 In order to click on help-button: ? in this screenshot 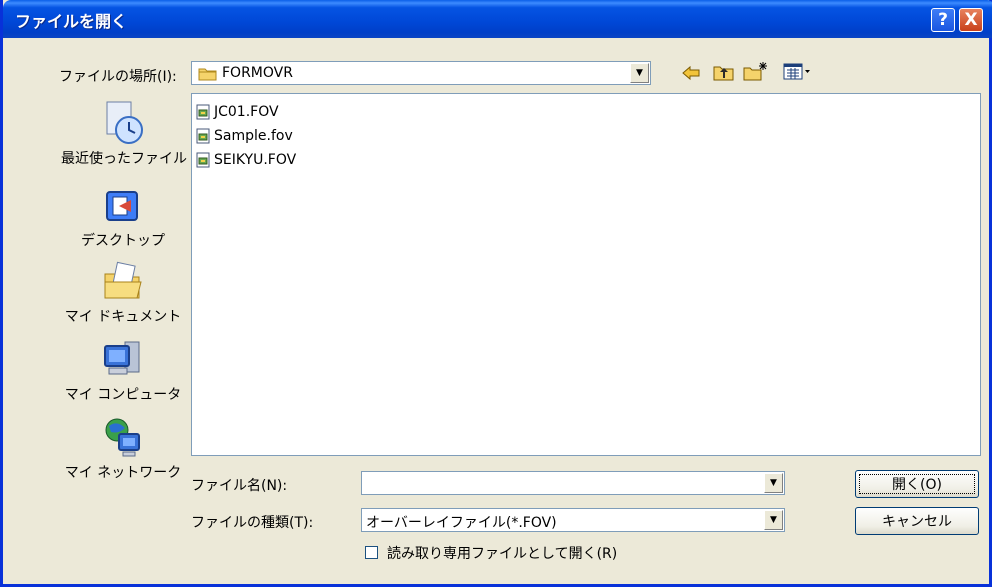, I will do `click(943, 20)`.